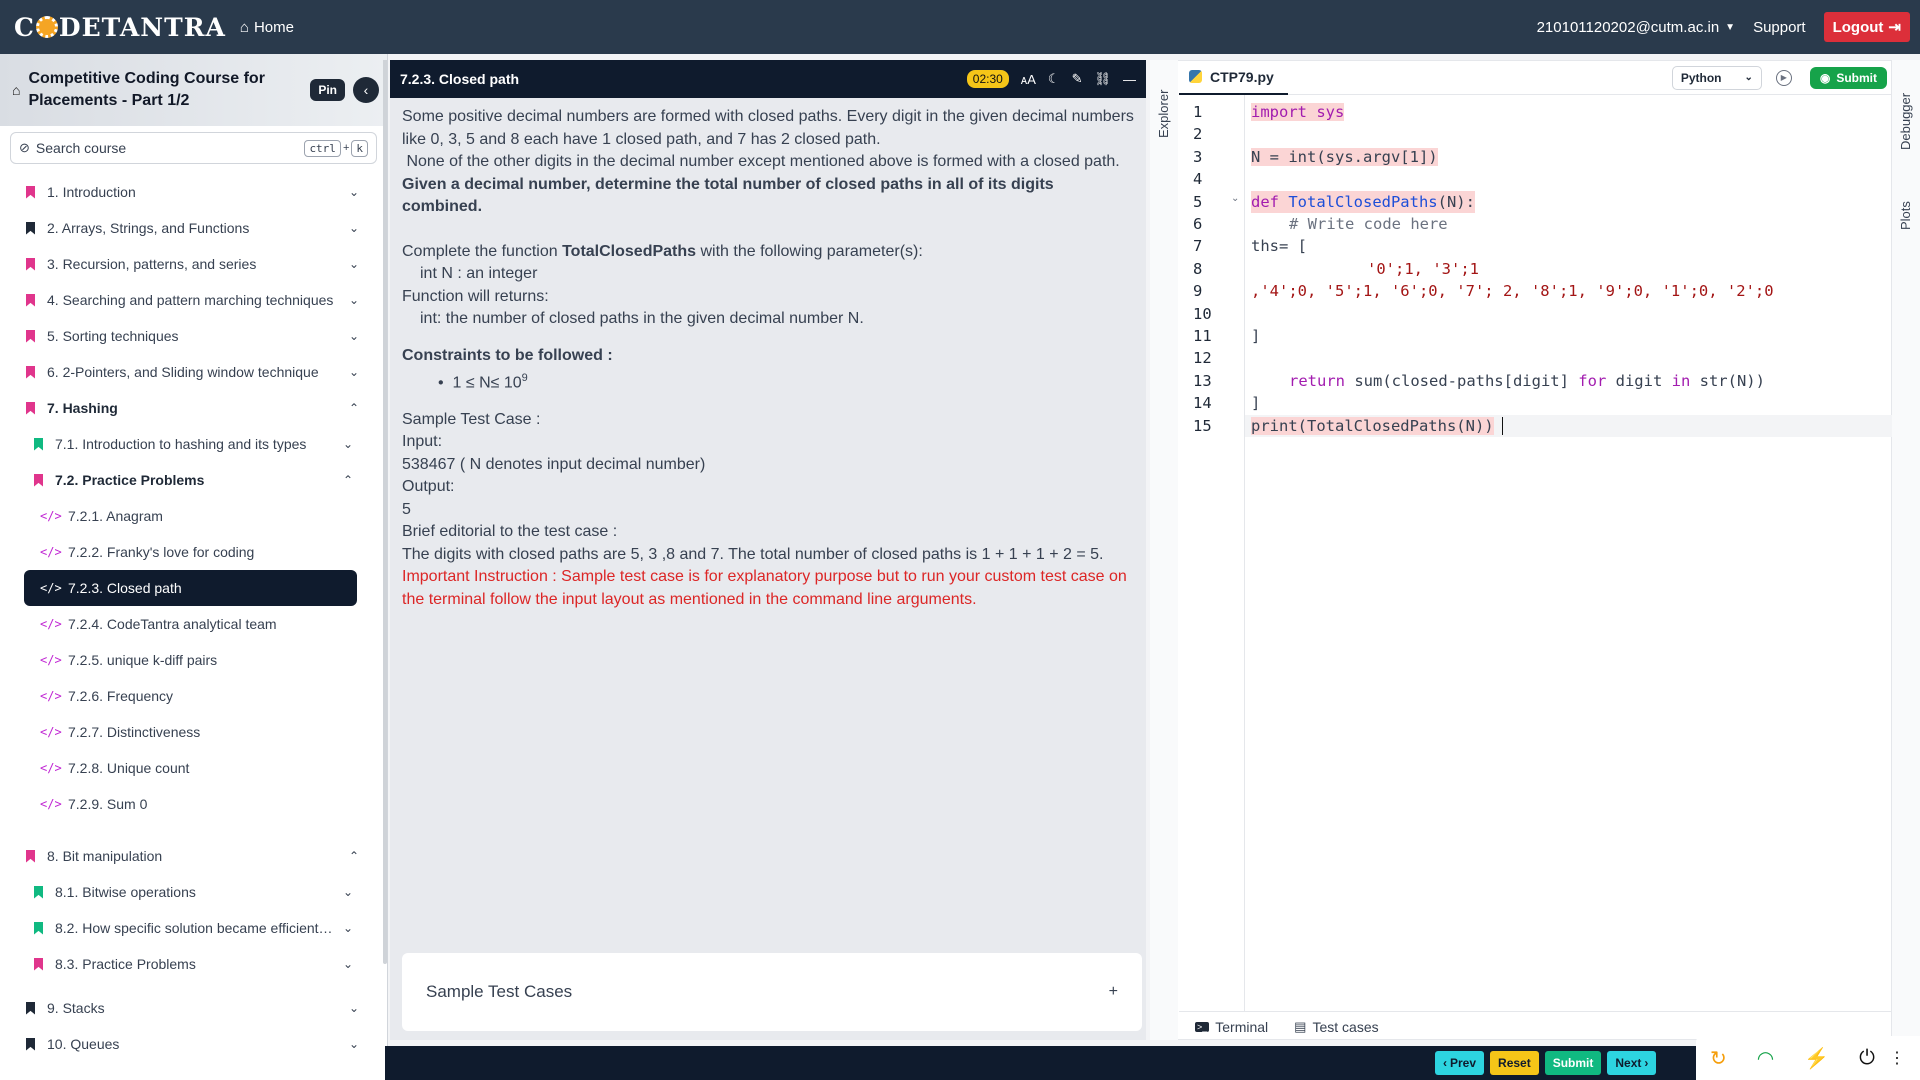 Image resolution: width=1920 pixels, height=1080 pixels. What do you see at coordinates (1336, 1027) in the screenshot?
I see `test-cases-tab: ▤ Test cases` at bounding box center [1336, 1027].